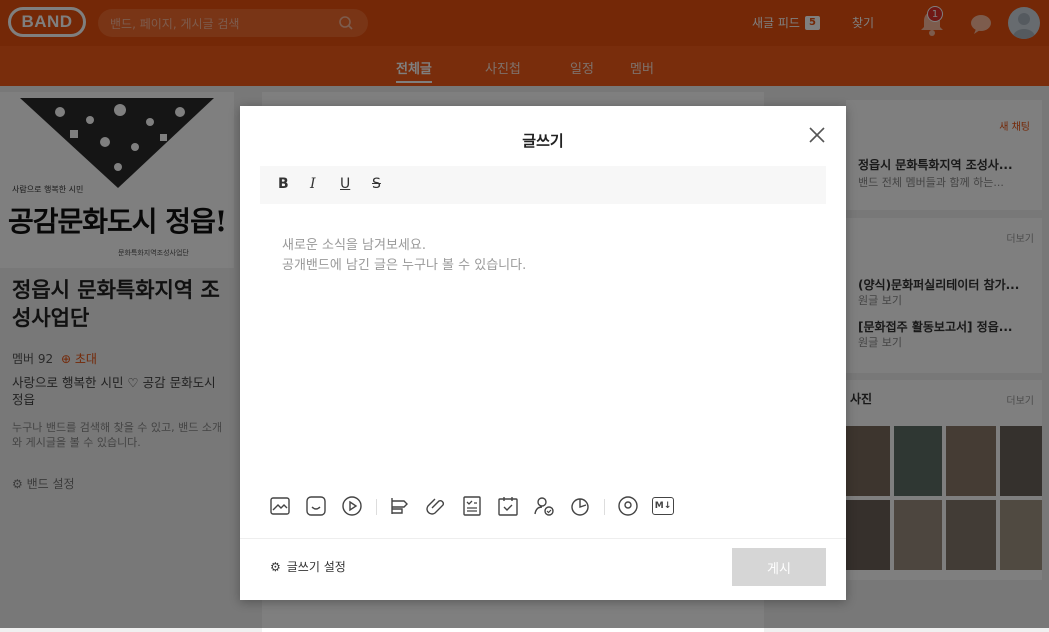 This screenshot has height=632, width=1049. Describe the element at coordinates (404, 256) in the screenshot. I see `post-body-input: 새로운 소식을 남겨보세요. 공개밴드에 남긴 글은 누구나 볼 수 있습니다.` at that location.